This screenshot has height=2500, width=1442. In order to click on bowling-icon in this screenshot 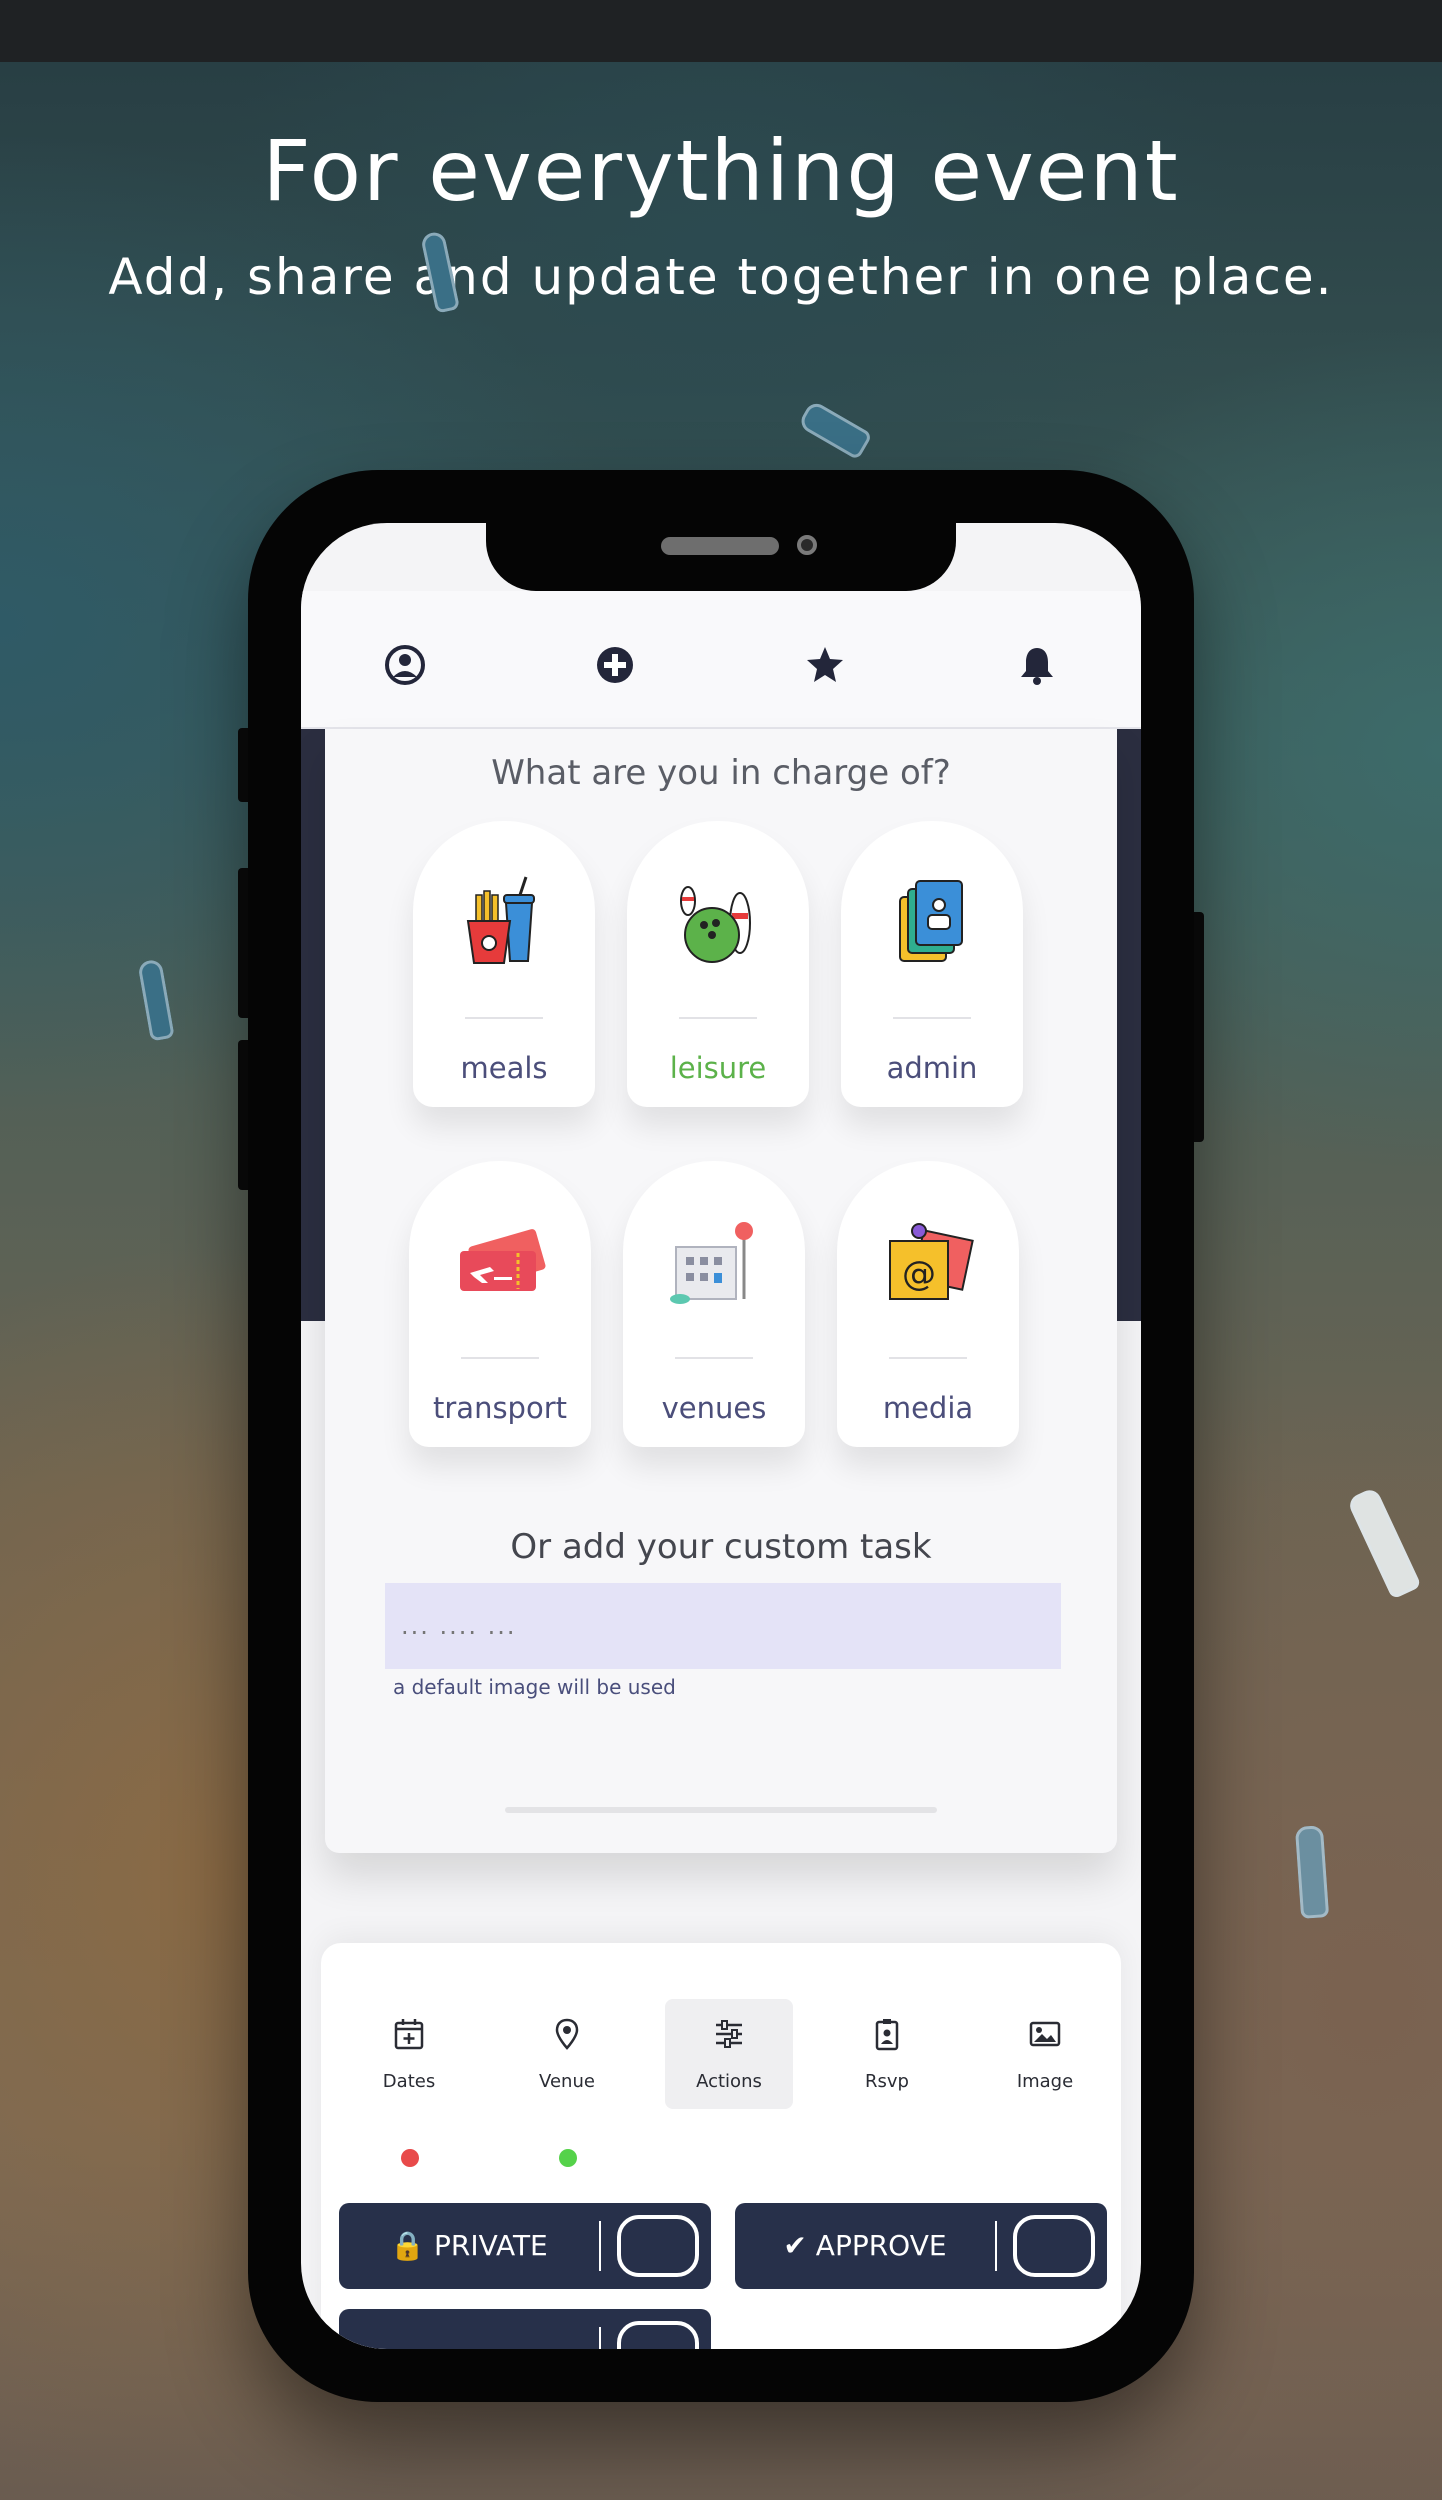, I will do `click(715, 924)`.